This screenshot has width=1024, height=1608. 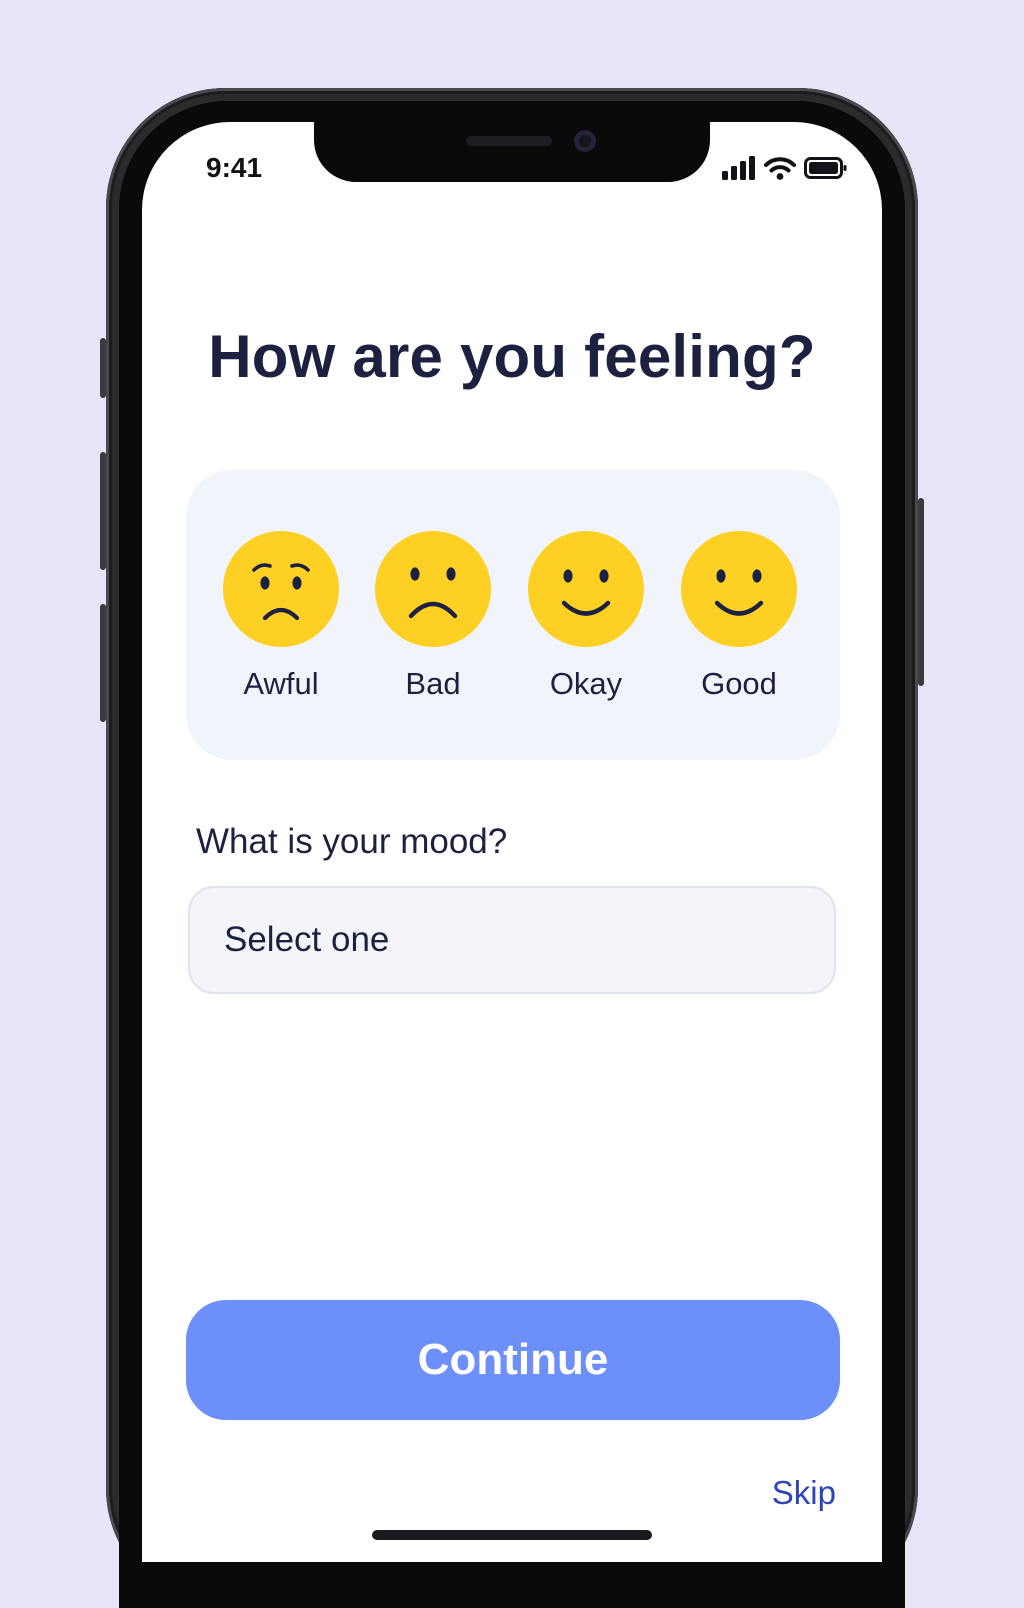 What do you see at coordinates (585, 141) in the screenshot?
I see `front-camera` at bounding box center [585, 141].